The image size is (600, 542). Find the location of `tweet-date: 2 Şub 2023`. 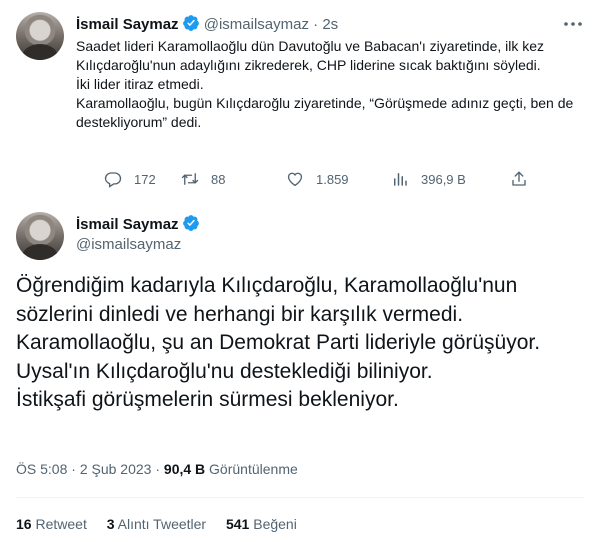

tweet-date: 2 Şub 2023 is located at coordinates (116, 469).